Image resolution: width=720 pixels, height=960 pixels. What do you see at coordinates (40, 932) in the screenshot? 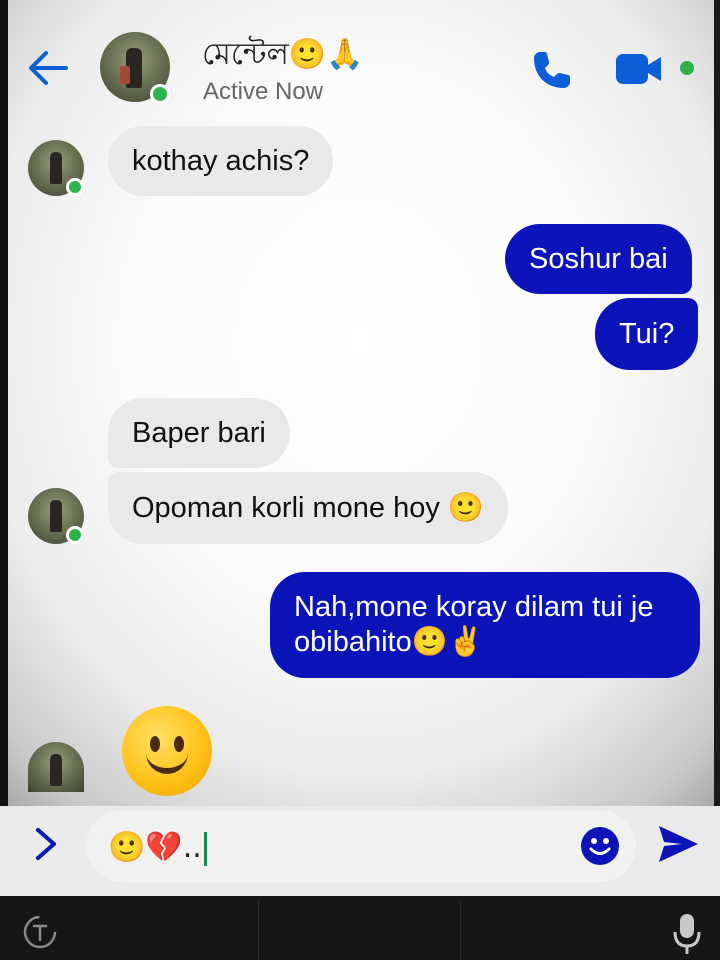
I see `translate-icon` at bounding box center [40, 932].